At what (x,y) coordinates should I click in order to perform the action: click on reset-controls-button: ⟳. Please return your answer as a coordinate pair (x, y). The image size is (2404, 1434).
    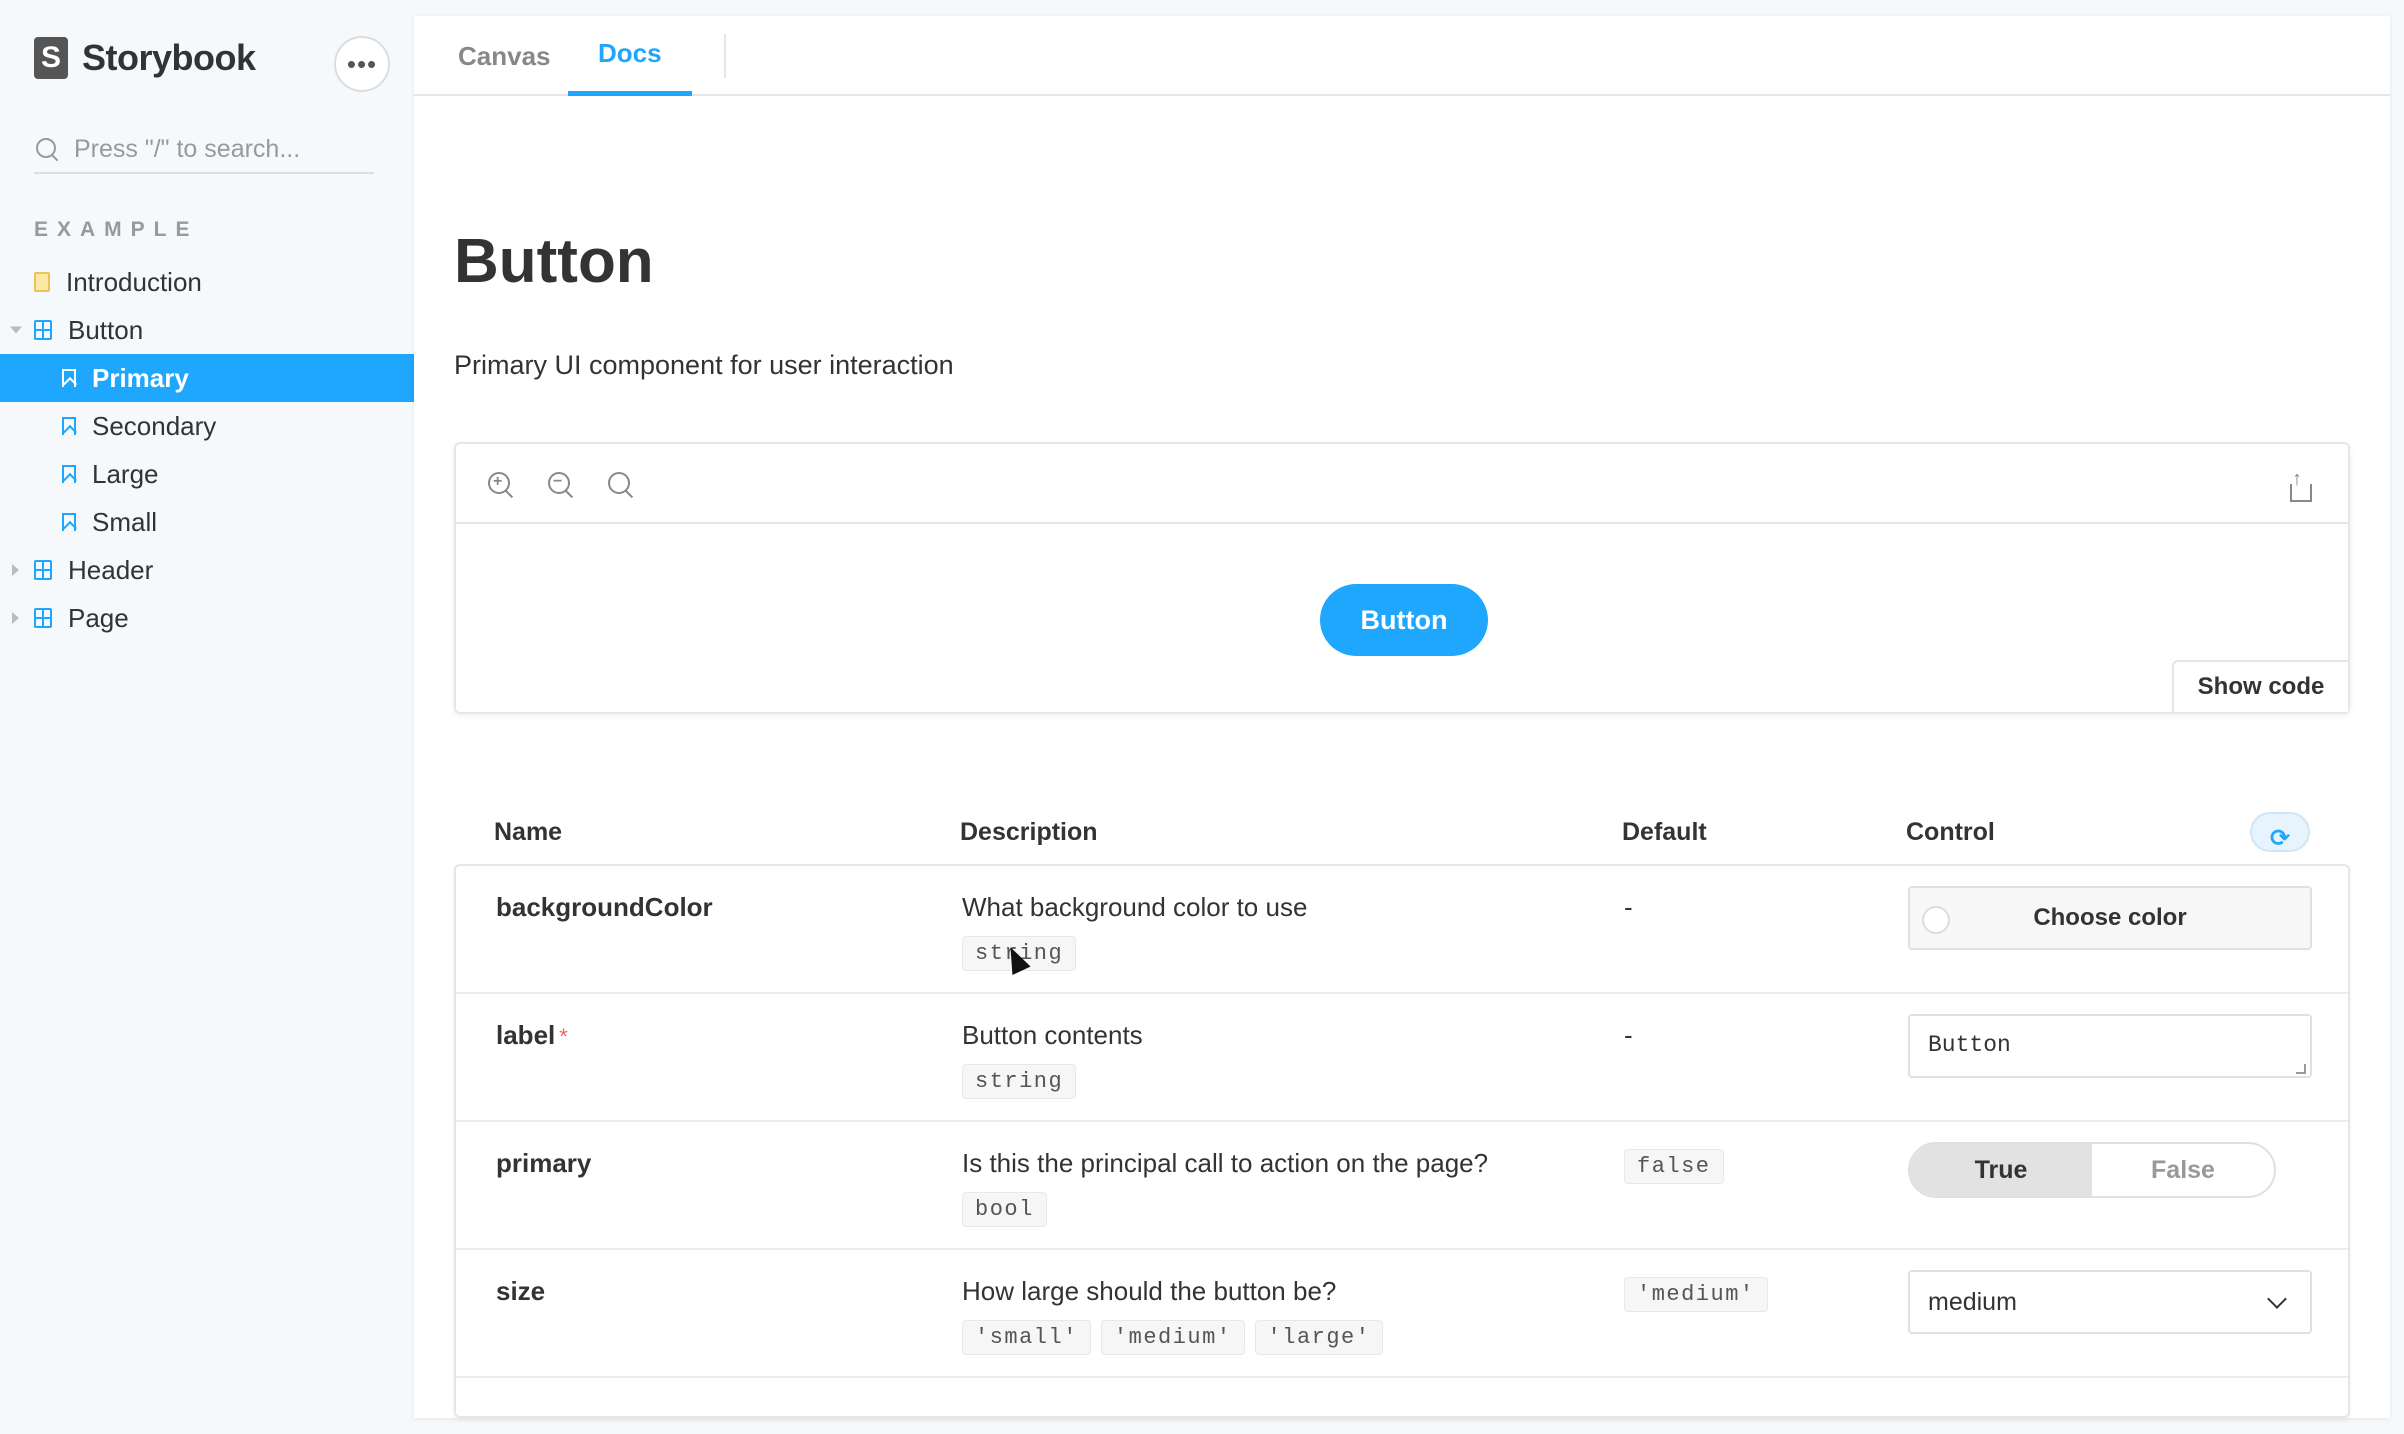
    Looking at the image, I should click on (2280, 832).